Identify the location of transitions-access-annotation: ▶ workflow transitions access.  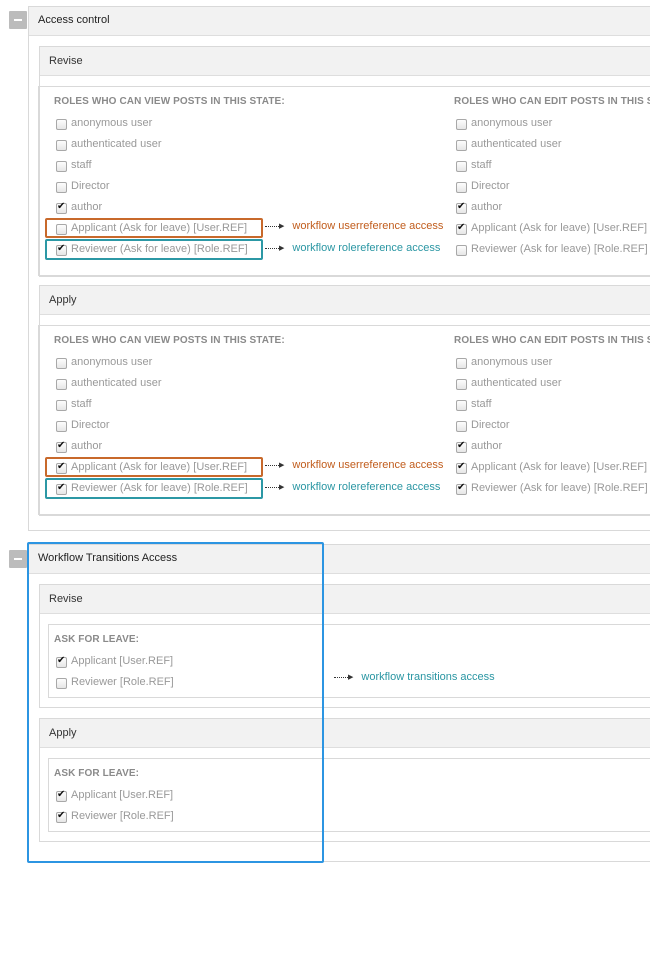
(414, 677).